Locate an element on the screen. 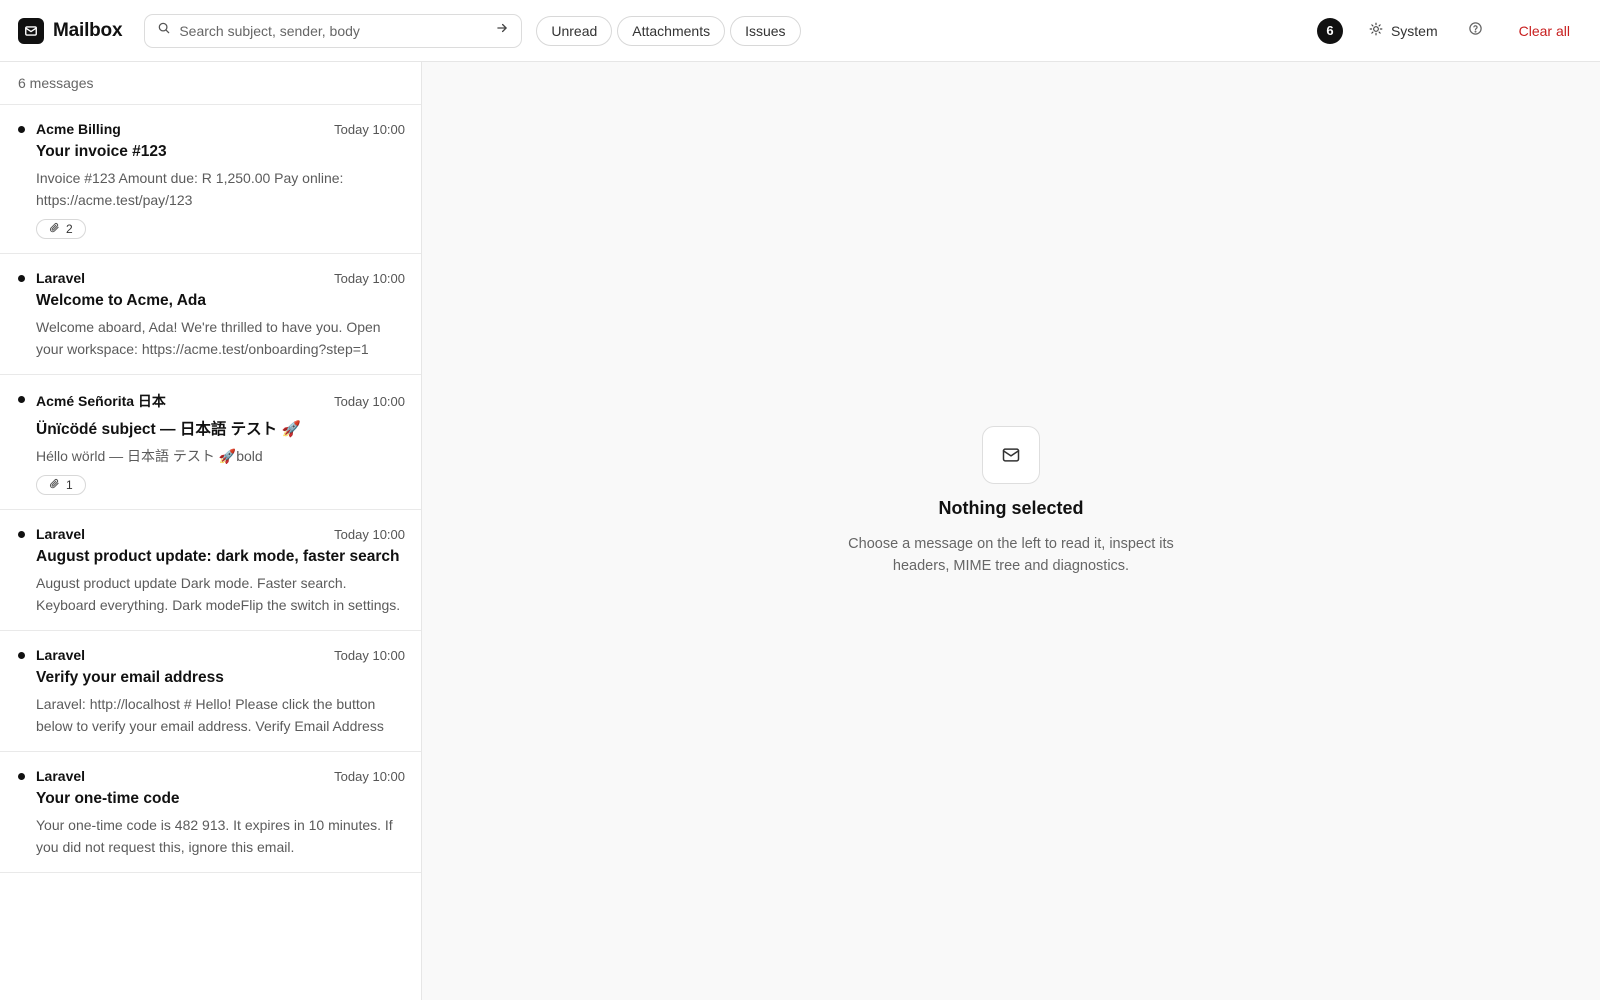 The height and width of the screenshot is (1000, 1600). search-icon is located at coordinates (164, 30).